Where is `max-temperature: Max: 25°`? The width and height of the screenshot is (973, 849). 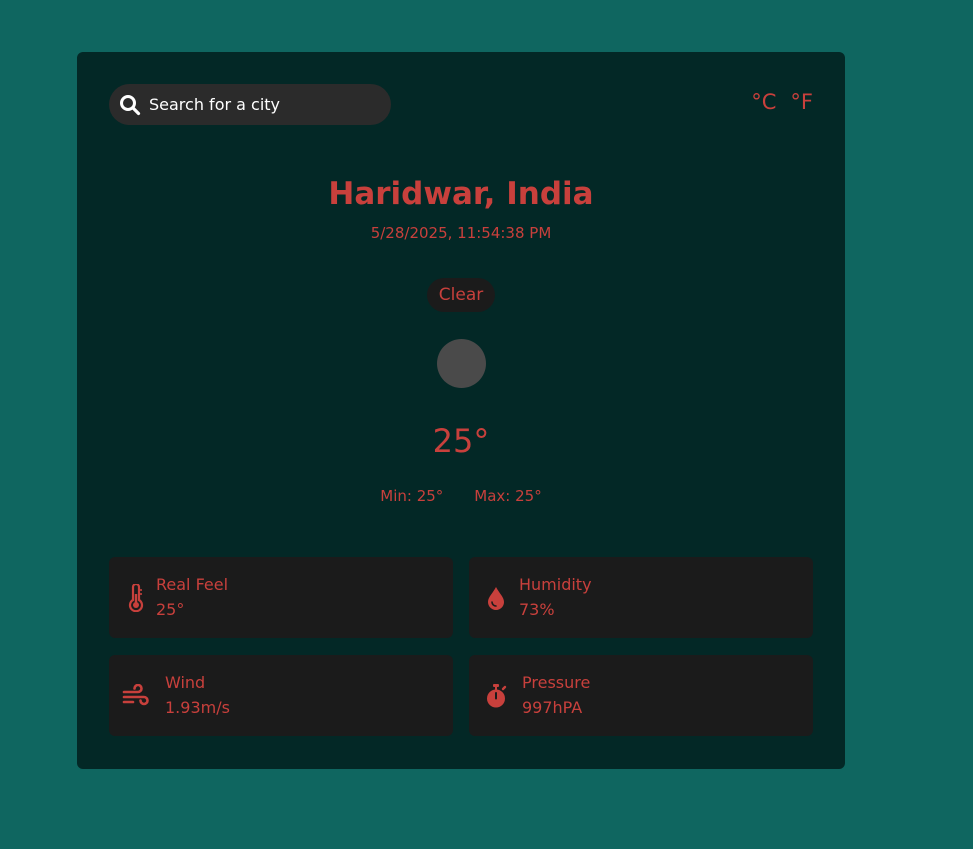
max-temperature: Max: 25° is located at coordinates (508, 496).